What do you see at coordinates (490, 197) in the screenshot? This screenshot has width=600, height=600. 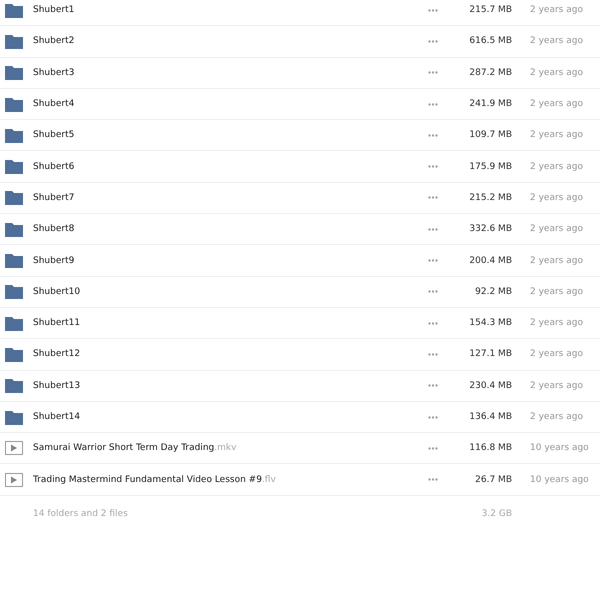 I see `file-size: 215.2 MB` at bounding box center [490, 197].